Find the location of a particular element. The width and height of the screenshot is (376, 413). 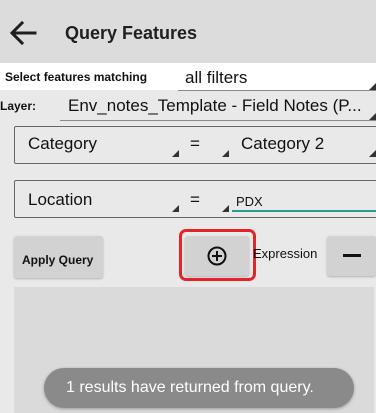

condition-field-dropdown: Category is located at coordinates (62, 144).